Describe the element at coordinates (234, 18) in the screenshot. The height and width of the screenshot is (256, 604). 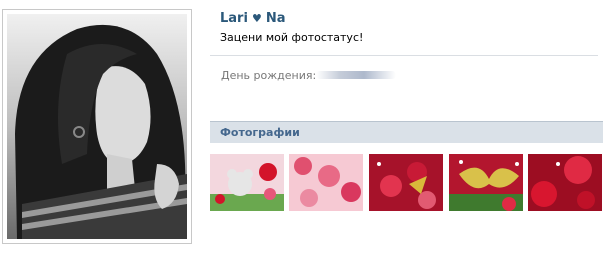
I see `name-first: Lari` at that location.